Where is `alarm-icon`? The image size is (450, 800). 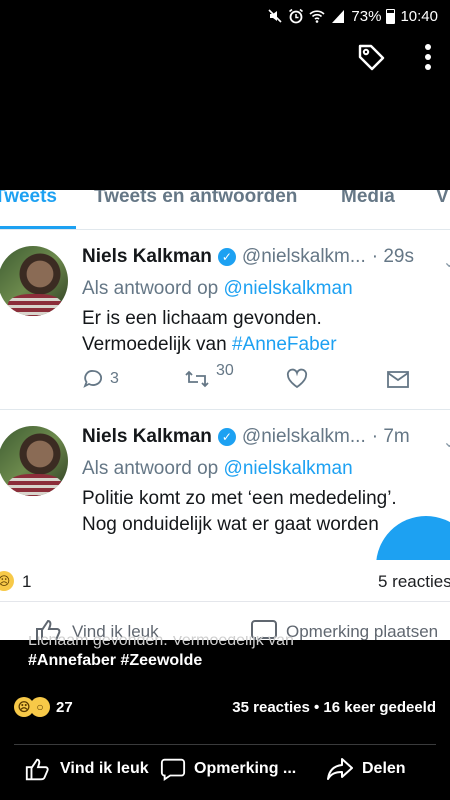 alarm-icon is located at coordinates (296, 16).